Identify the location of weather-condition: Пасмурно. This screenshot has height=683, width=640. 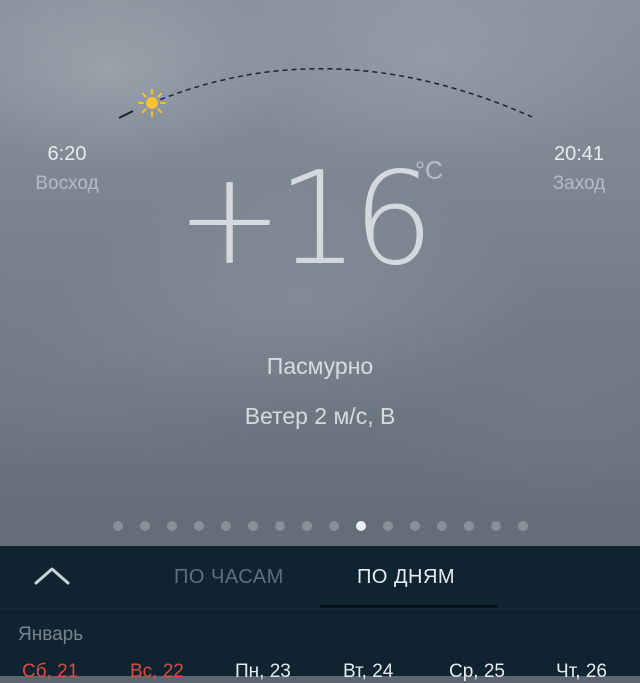
(320, 366).